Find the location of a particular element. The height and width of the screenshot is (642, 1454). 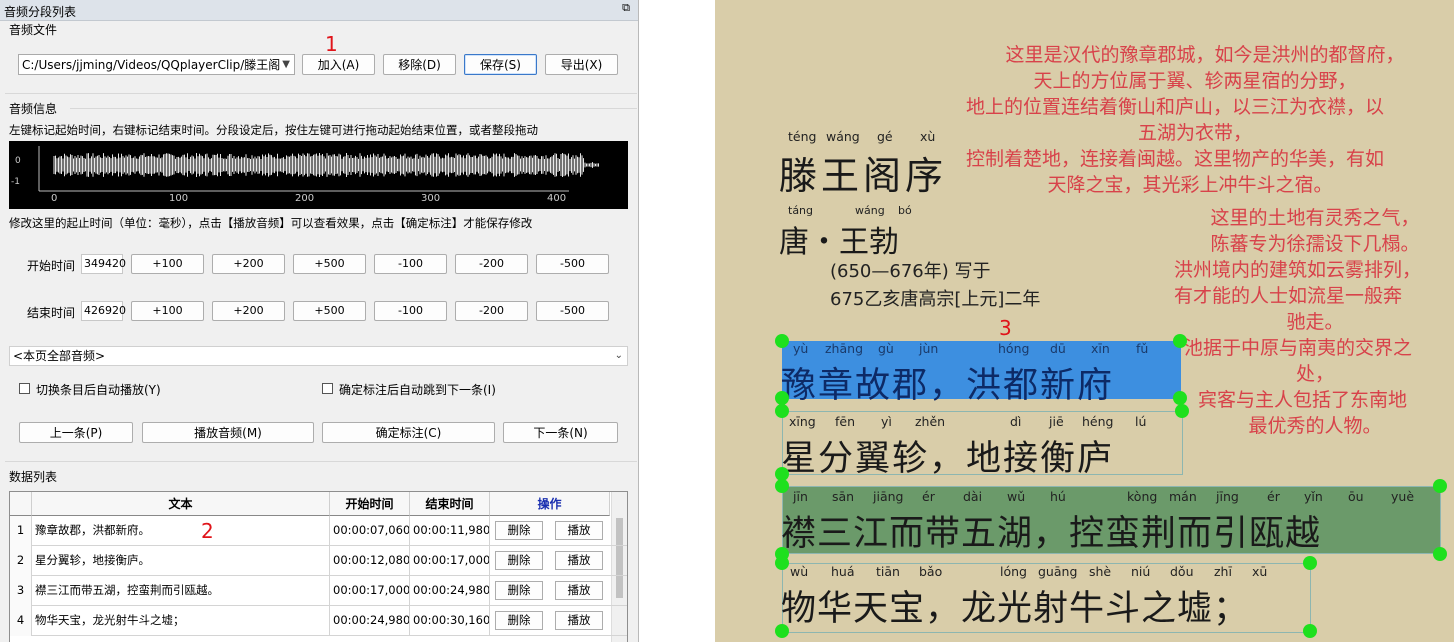

row-start: 00:00:17,000 is located at coordinates (370, 591).